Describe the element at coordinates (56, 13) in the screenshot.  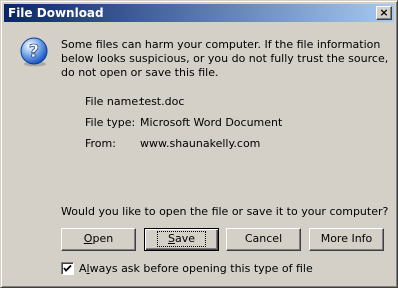
I see `window-title: File Download` at that location.